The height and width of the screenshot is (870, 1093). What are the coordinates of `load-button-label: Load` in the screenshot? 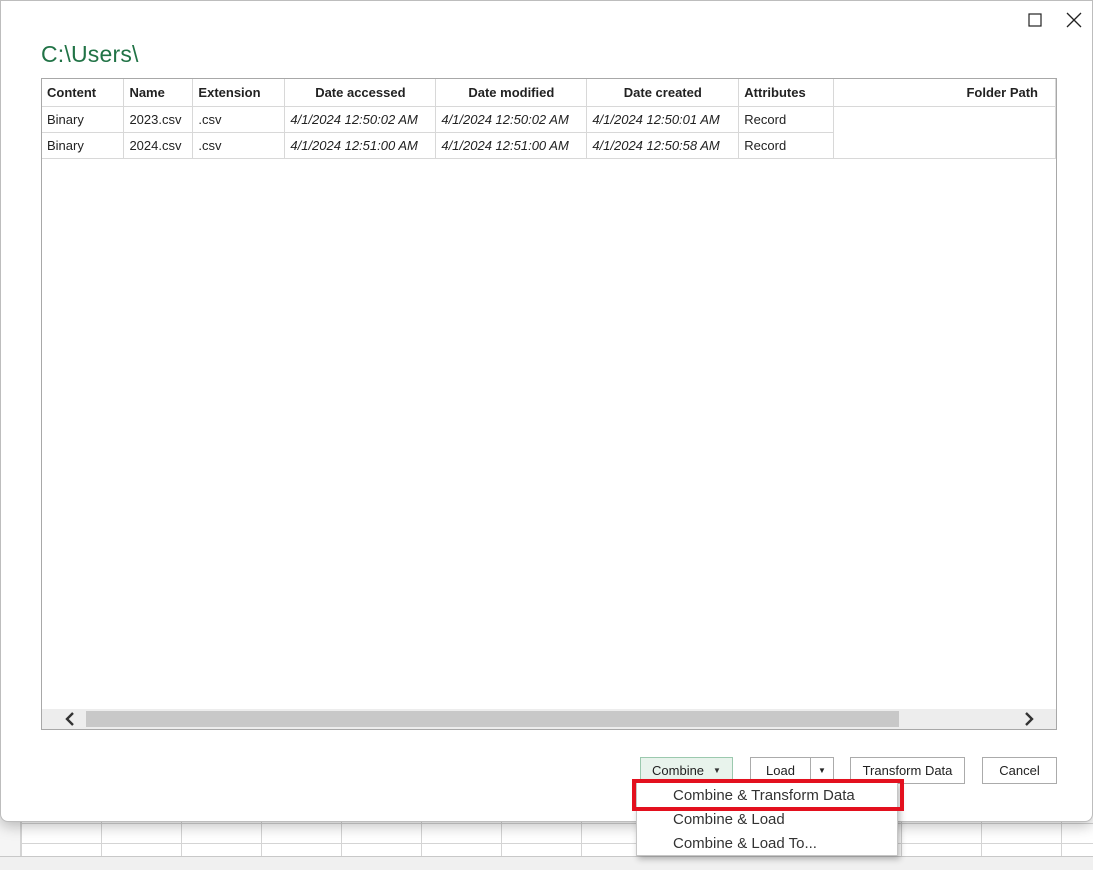 It's located at (780, 770).